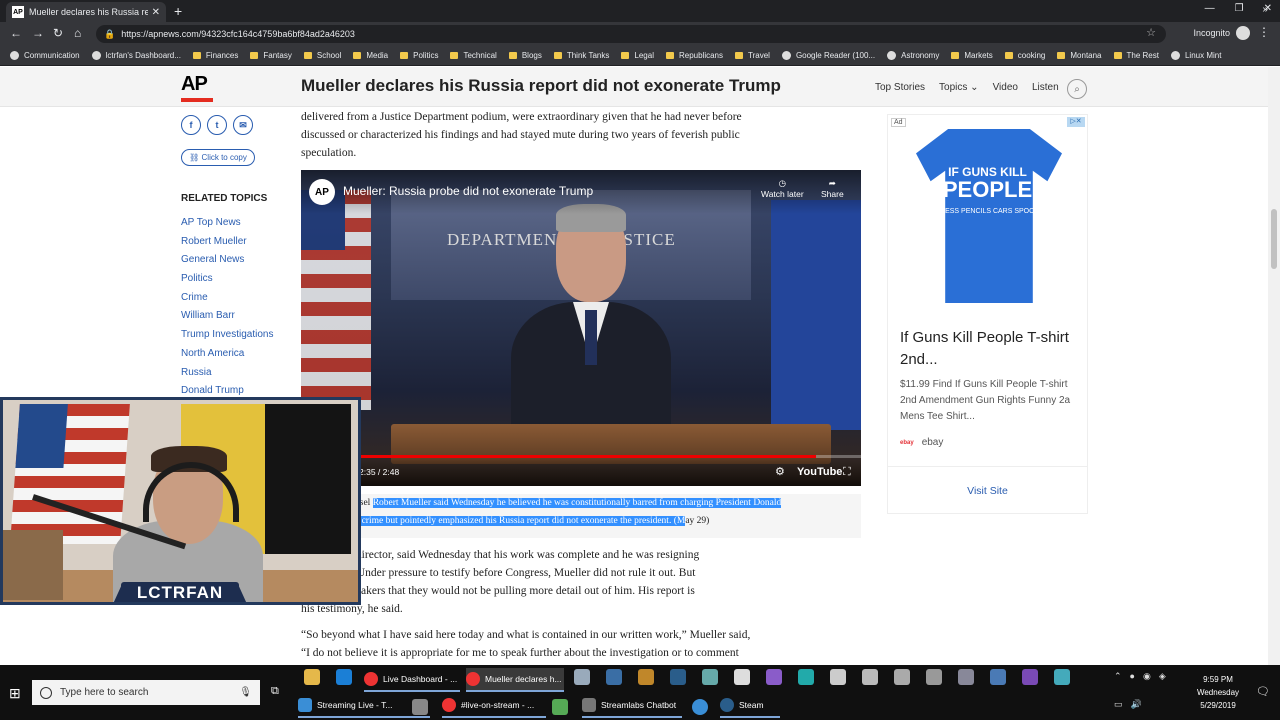 The height and width of the screenshot is (720, 1280). I want to click on twitter-icon: t, so click(217, 125).